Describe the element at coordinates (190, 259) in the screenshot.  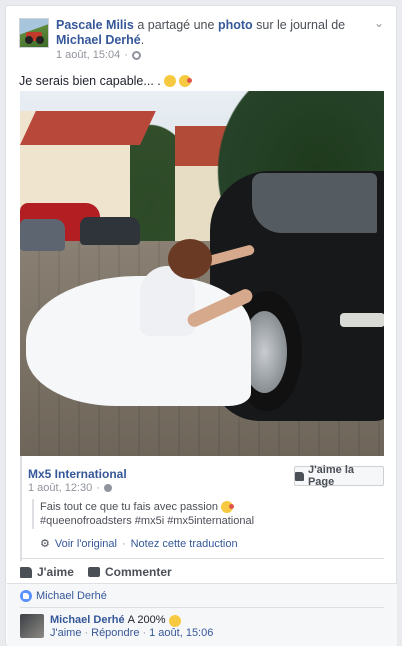
I see `photo-bride-head` at that location.